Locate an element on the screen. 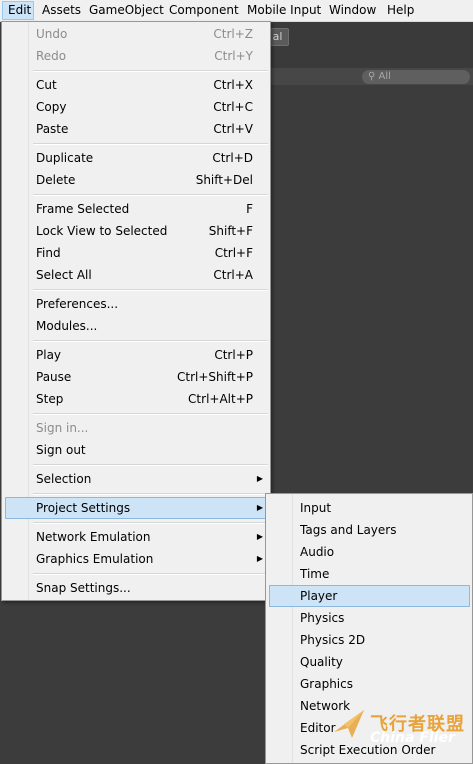 The height and width of the screenshot is (764, 473). menu-item-label: Undo is located at coordinates (52, 34).